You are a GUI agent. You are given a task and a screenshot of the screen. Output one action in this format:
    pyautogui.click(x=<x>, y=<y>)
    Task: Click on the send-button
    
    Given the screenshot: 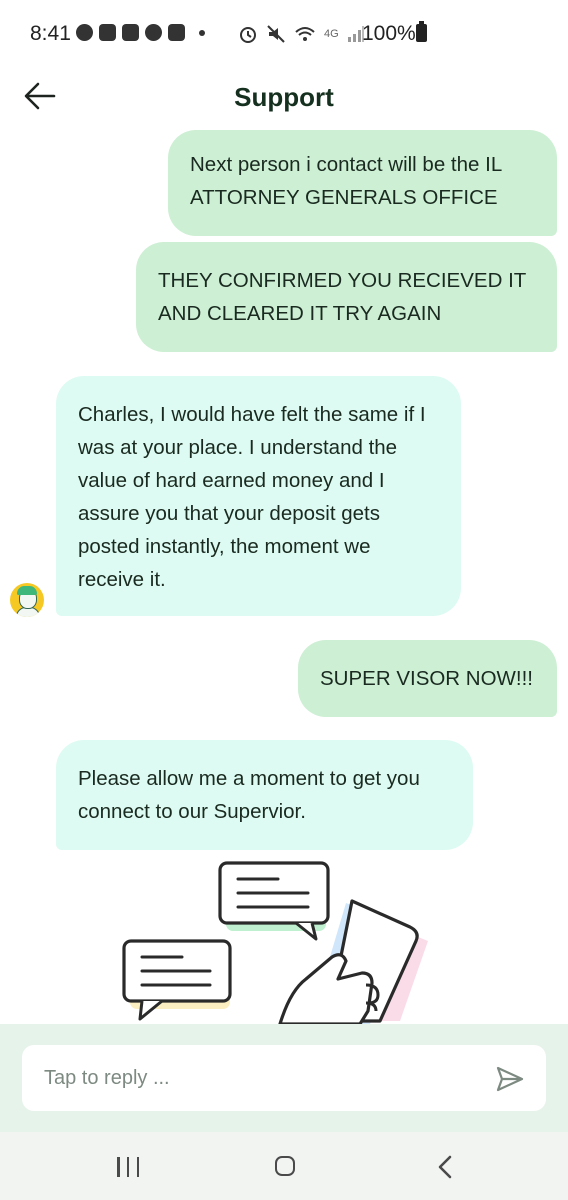 What is the action you would take?
    pyautogui.click(x=510, y=1079)
    